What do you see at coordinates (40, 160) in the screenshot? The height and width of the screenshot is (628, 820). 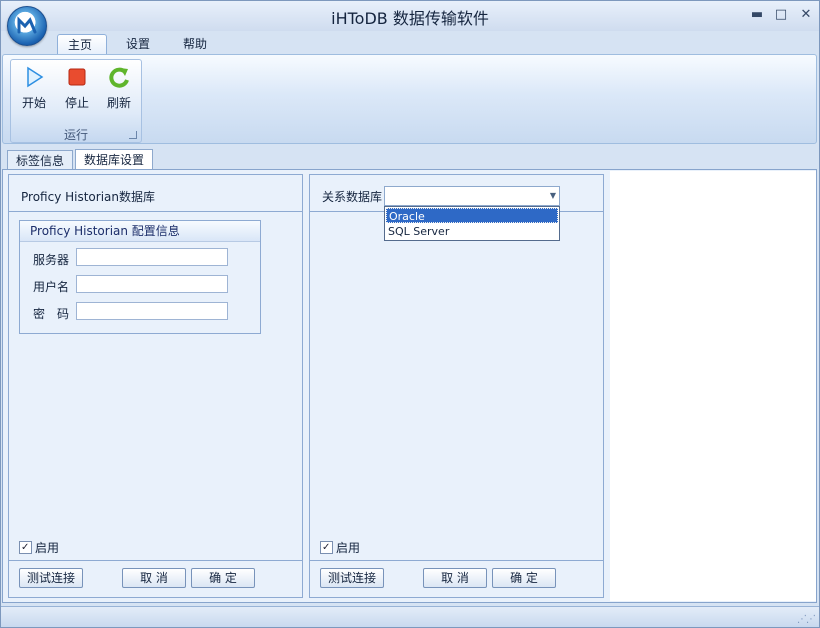 I see `tab-tag-info: 标签信息` at bounding box center [40, 160].